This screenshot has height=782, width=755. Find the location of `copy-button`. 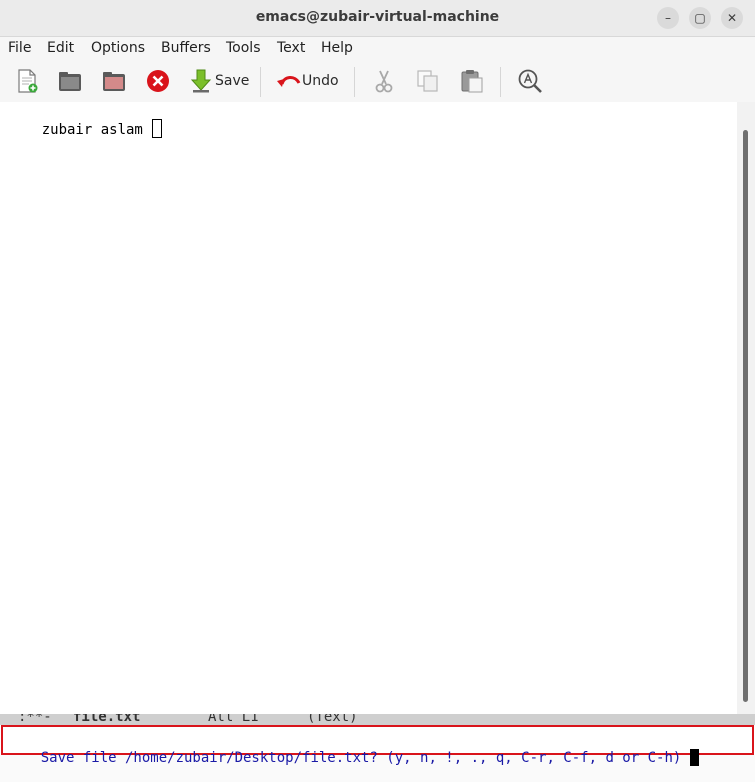

copy-button is located at coordinates (428, 81).